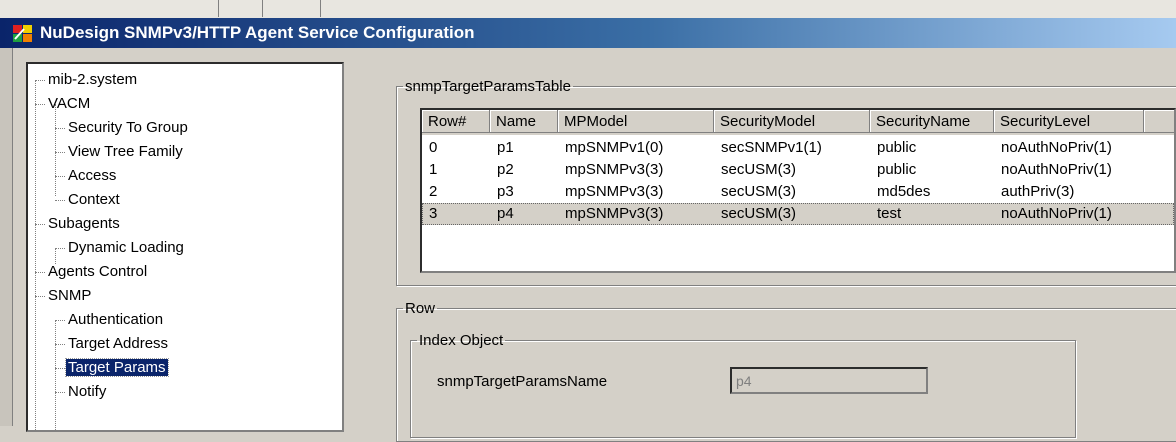 Image resolution: width=1176 pixels, height=442 pixels. I want to click on index-object-legend: Index Object, so click(461, 340).